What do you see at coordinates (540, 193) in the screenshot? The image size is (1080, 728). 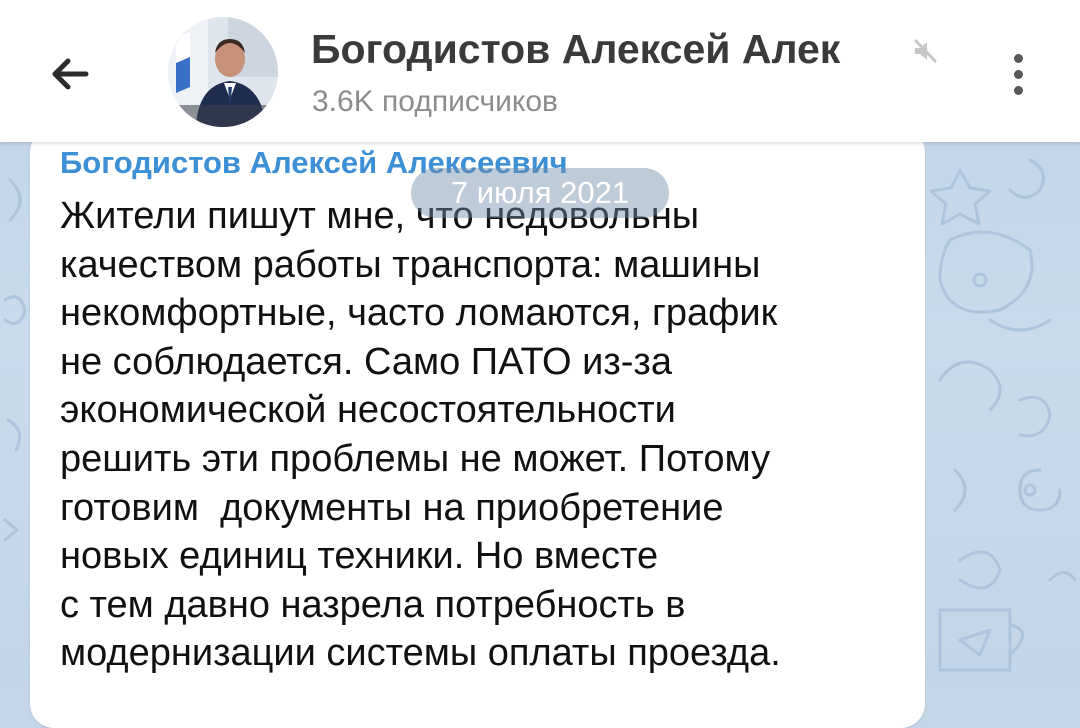 I see `date-badge: 7 июля 2021` at bounding box center [540, 193].